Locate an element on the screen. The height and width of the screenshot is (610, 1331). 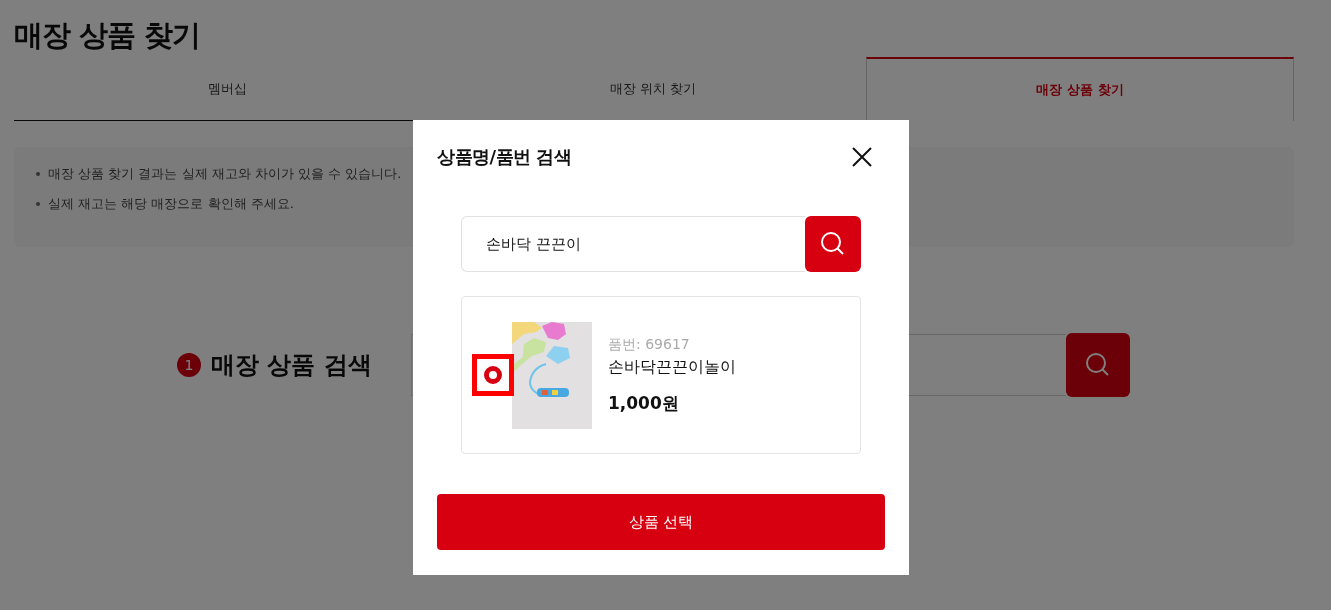
notice-text: 매장 상품 찾기 결과는 실제 재고와 차이가 있을 수 있습니다. is located at coordinates (225, 174).